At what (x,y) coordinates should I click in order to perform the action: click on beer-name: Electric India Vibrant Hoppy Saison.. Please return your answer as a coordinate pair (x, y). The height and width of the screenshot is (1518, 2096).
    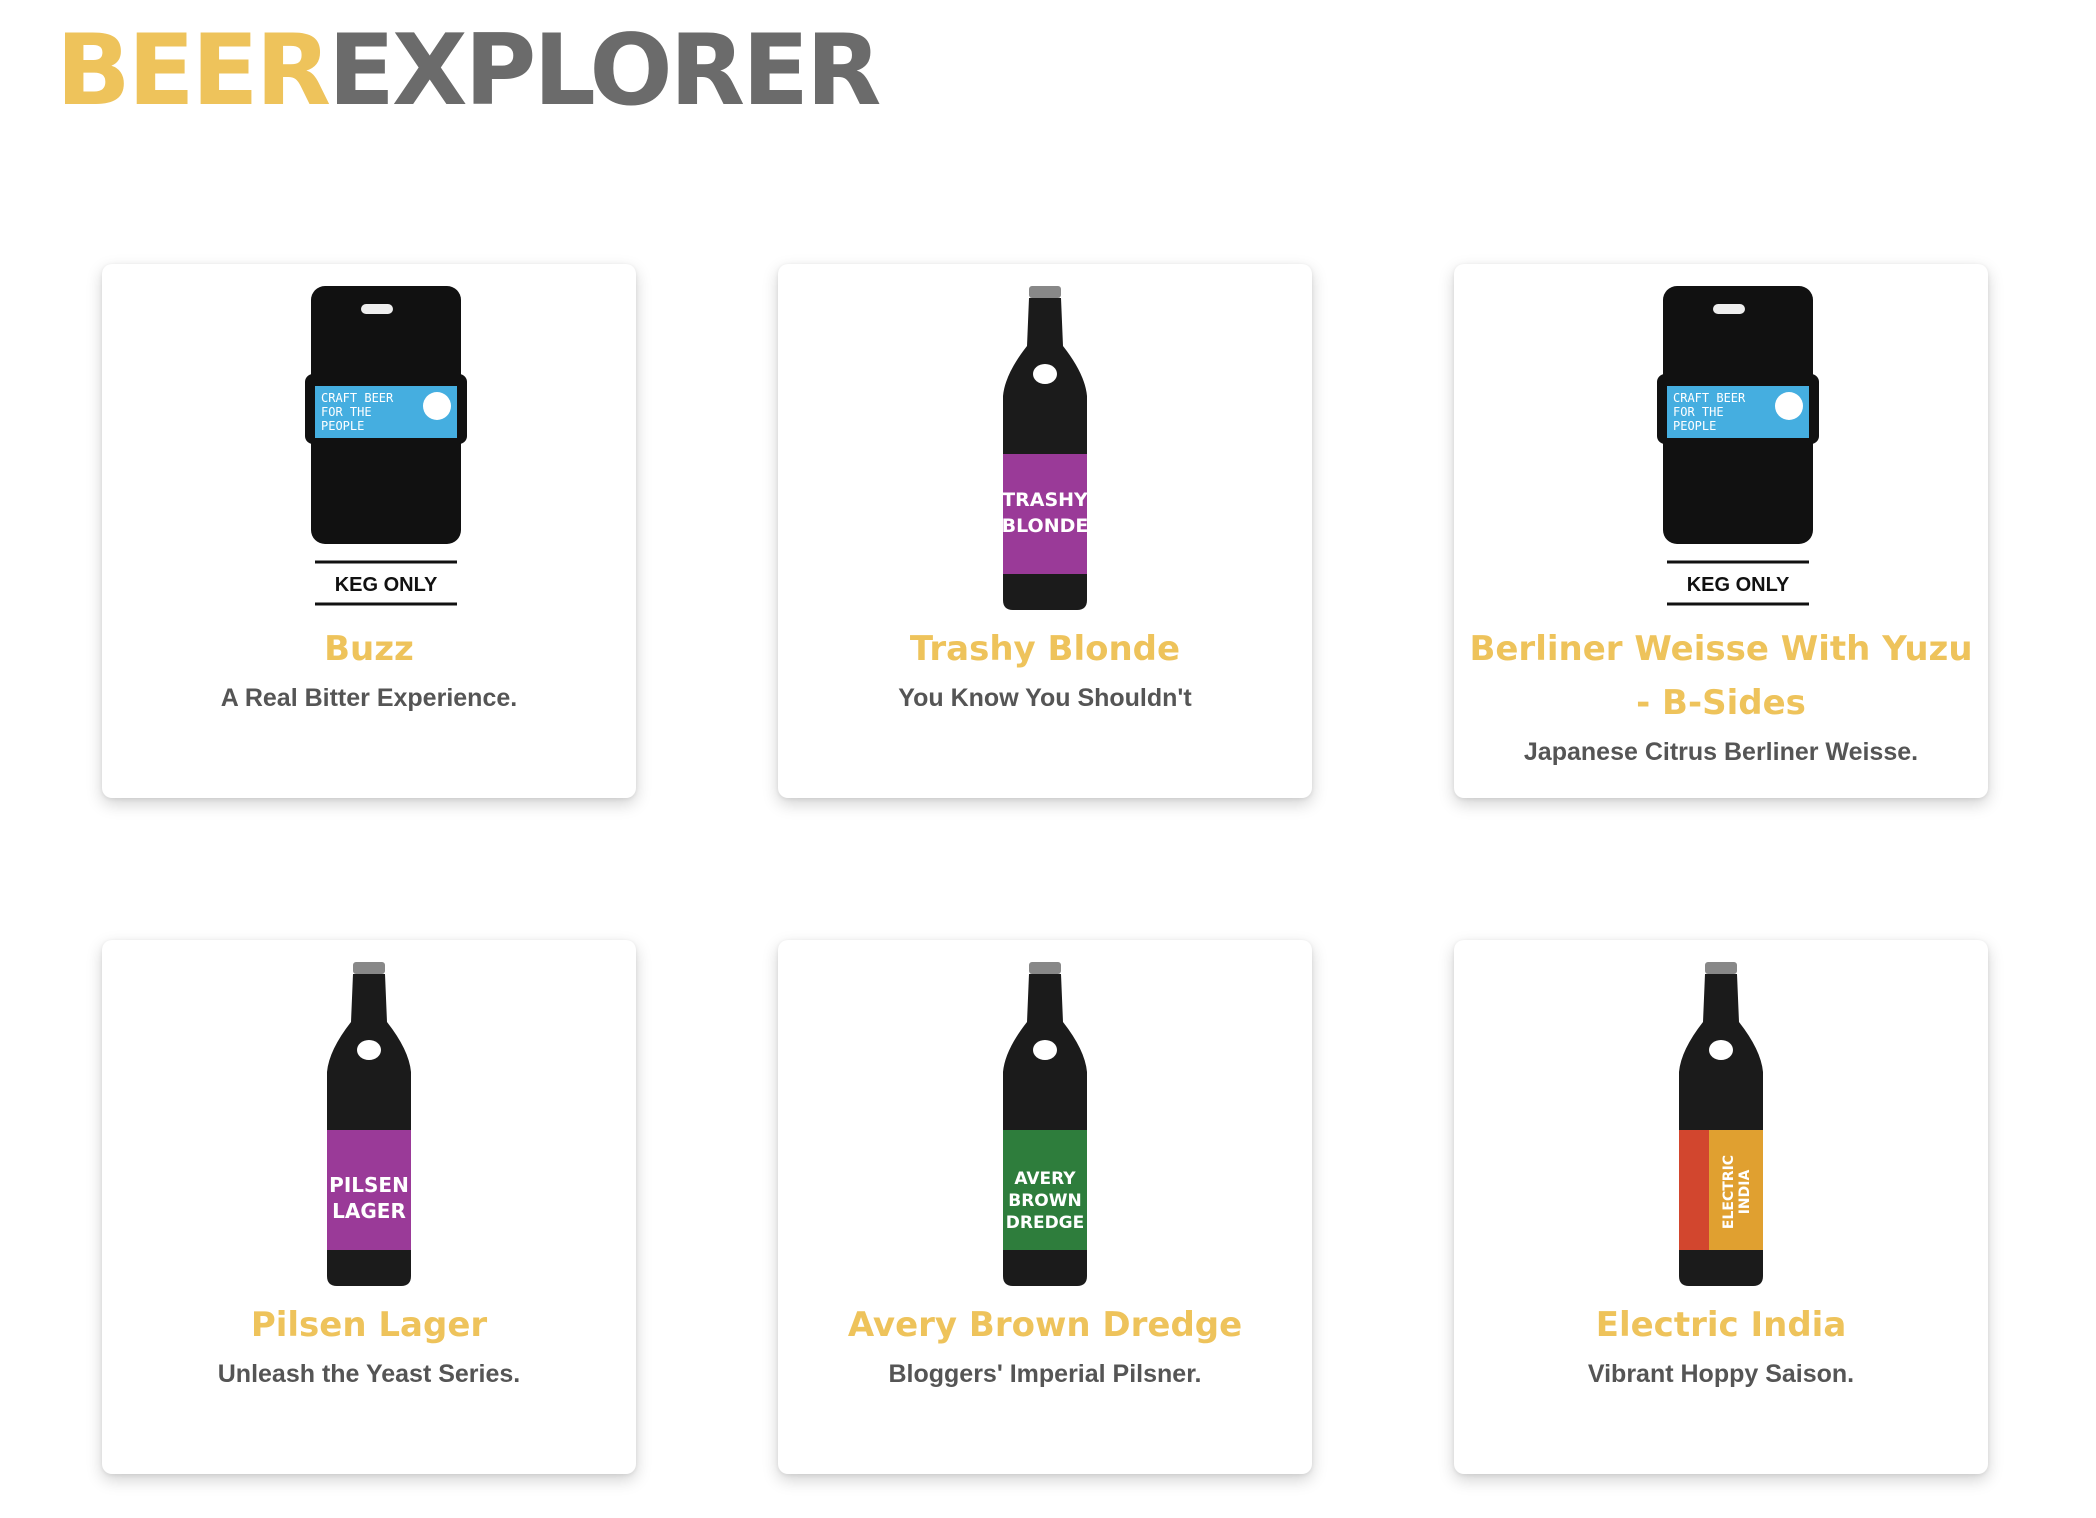
    Looking at the image, I should click on (1721, 1345).